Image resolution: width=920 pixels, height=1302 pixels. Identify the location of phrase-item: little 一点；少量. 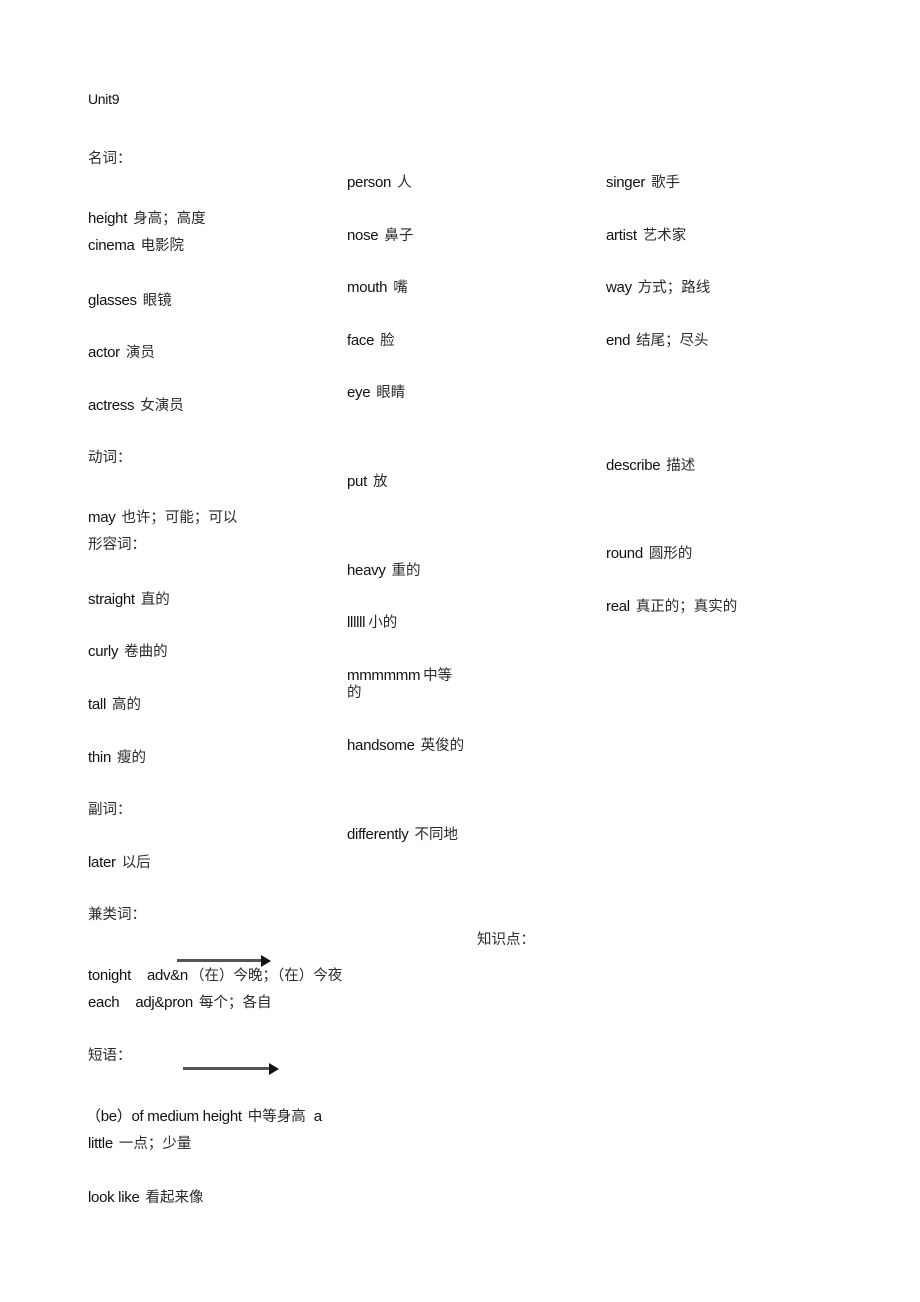
(139, 1144).